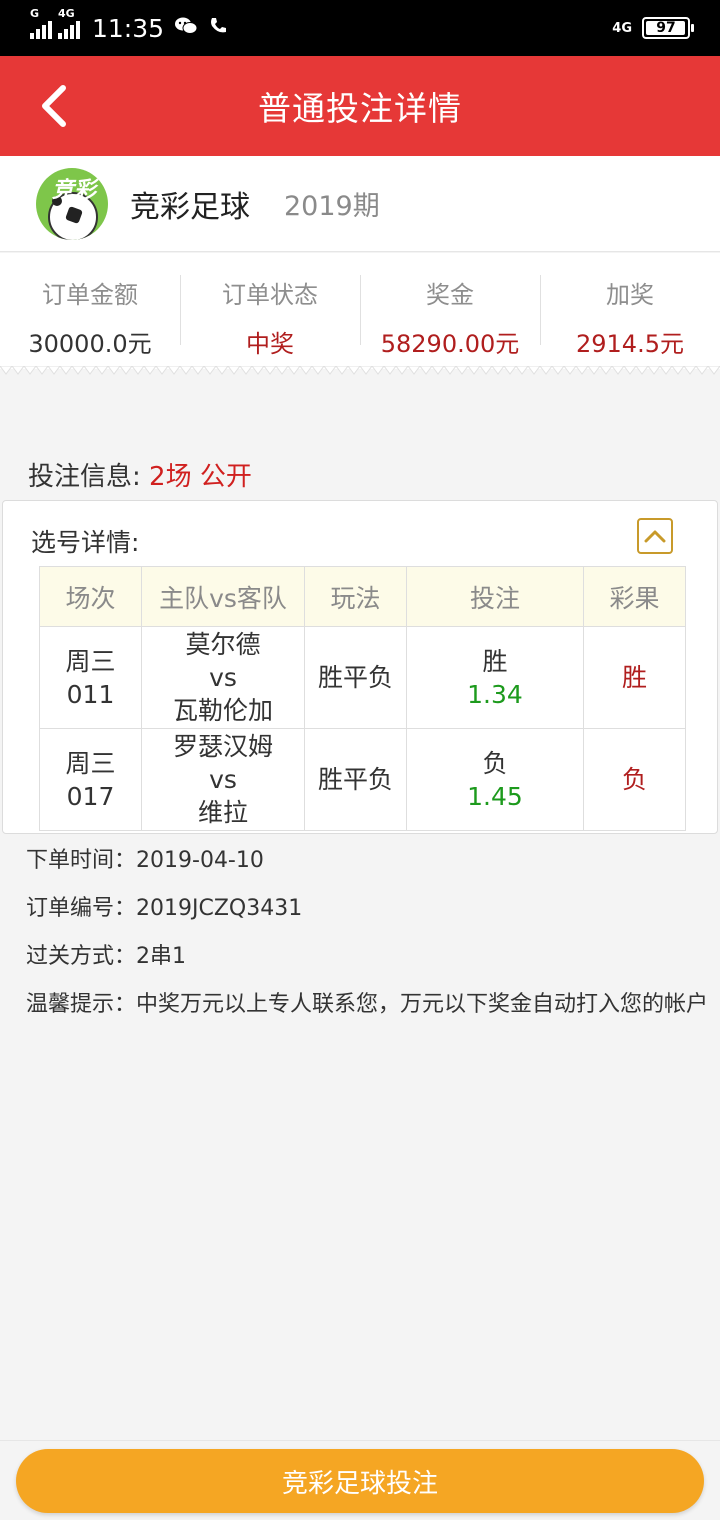 The height and width of the screenshot is (1520, 720). What do you see at coordinates (90, 694) in the screenshot?
I see `match-number: 011` at bounding box center [90, 694].